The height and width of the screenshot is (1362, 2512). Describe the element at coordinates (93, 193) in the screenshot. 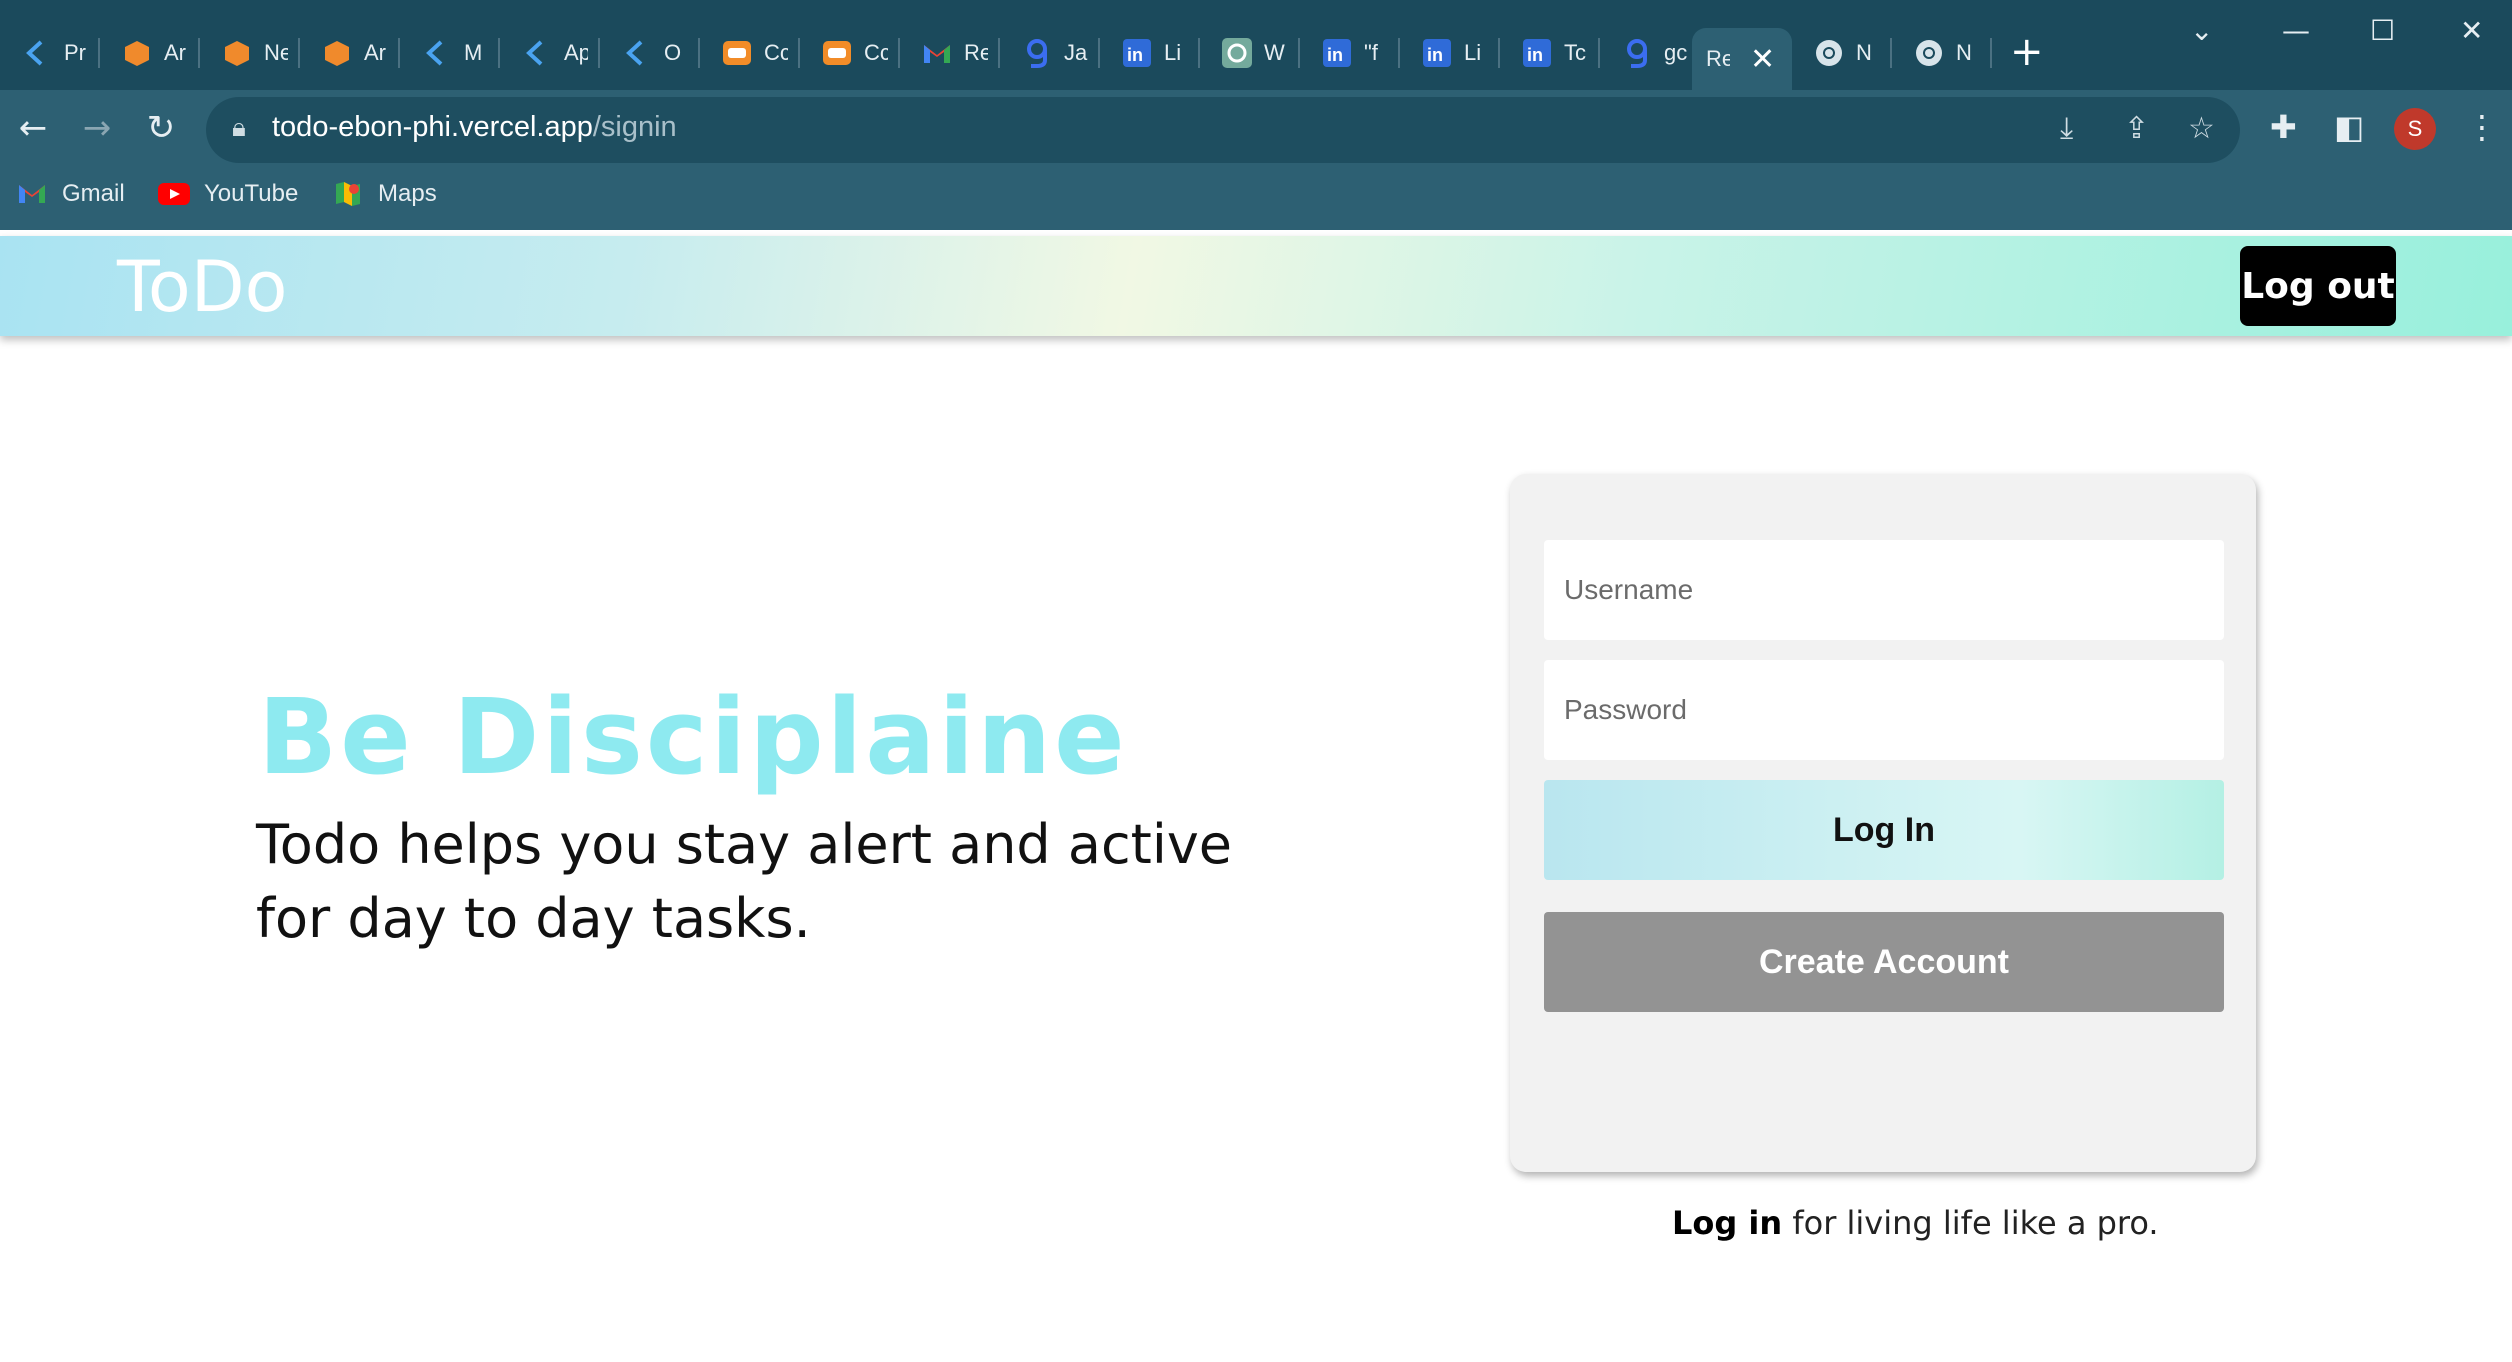

I see `bookmark-label: Gmail` at that location.